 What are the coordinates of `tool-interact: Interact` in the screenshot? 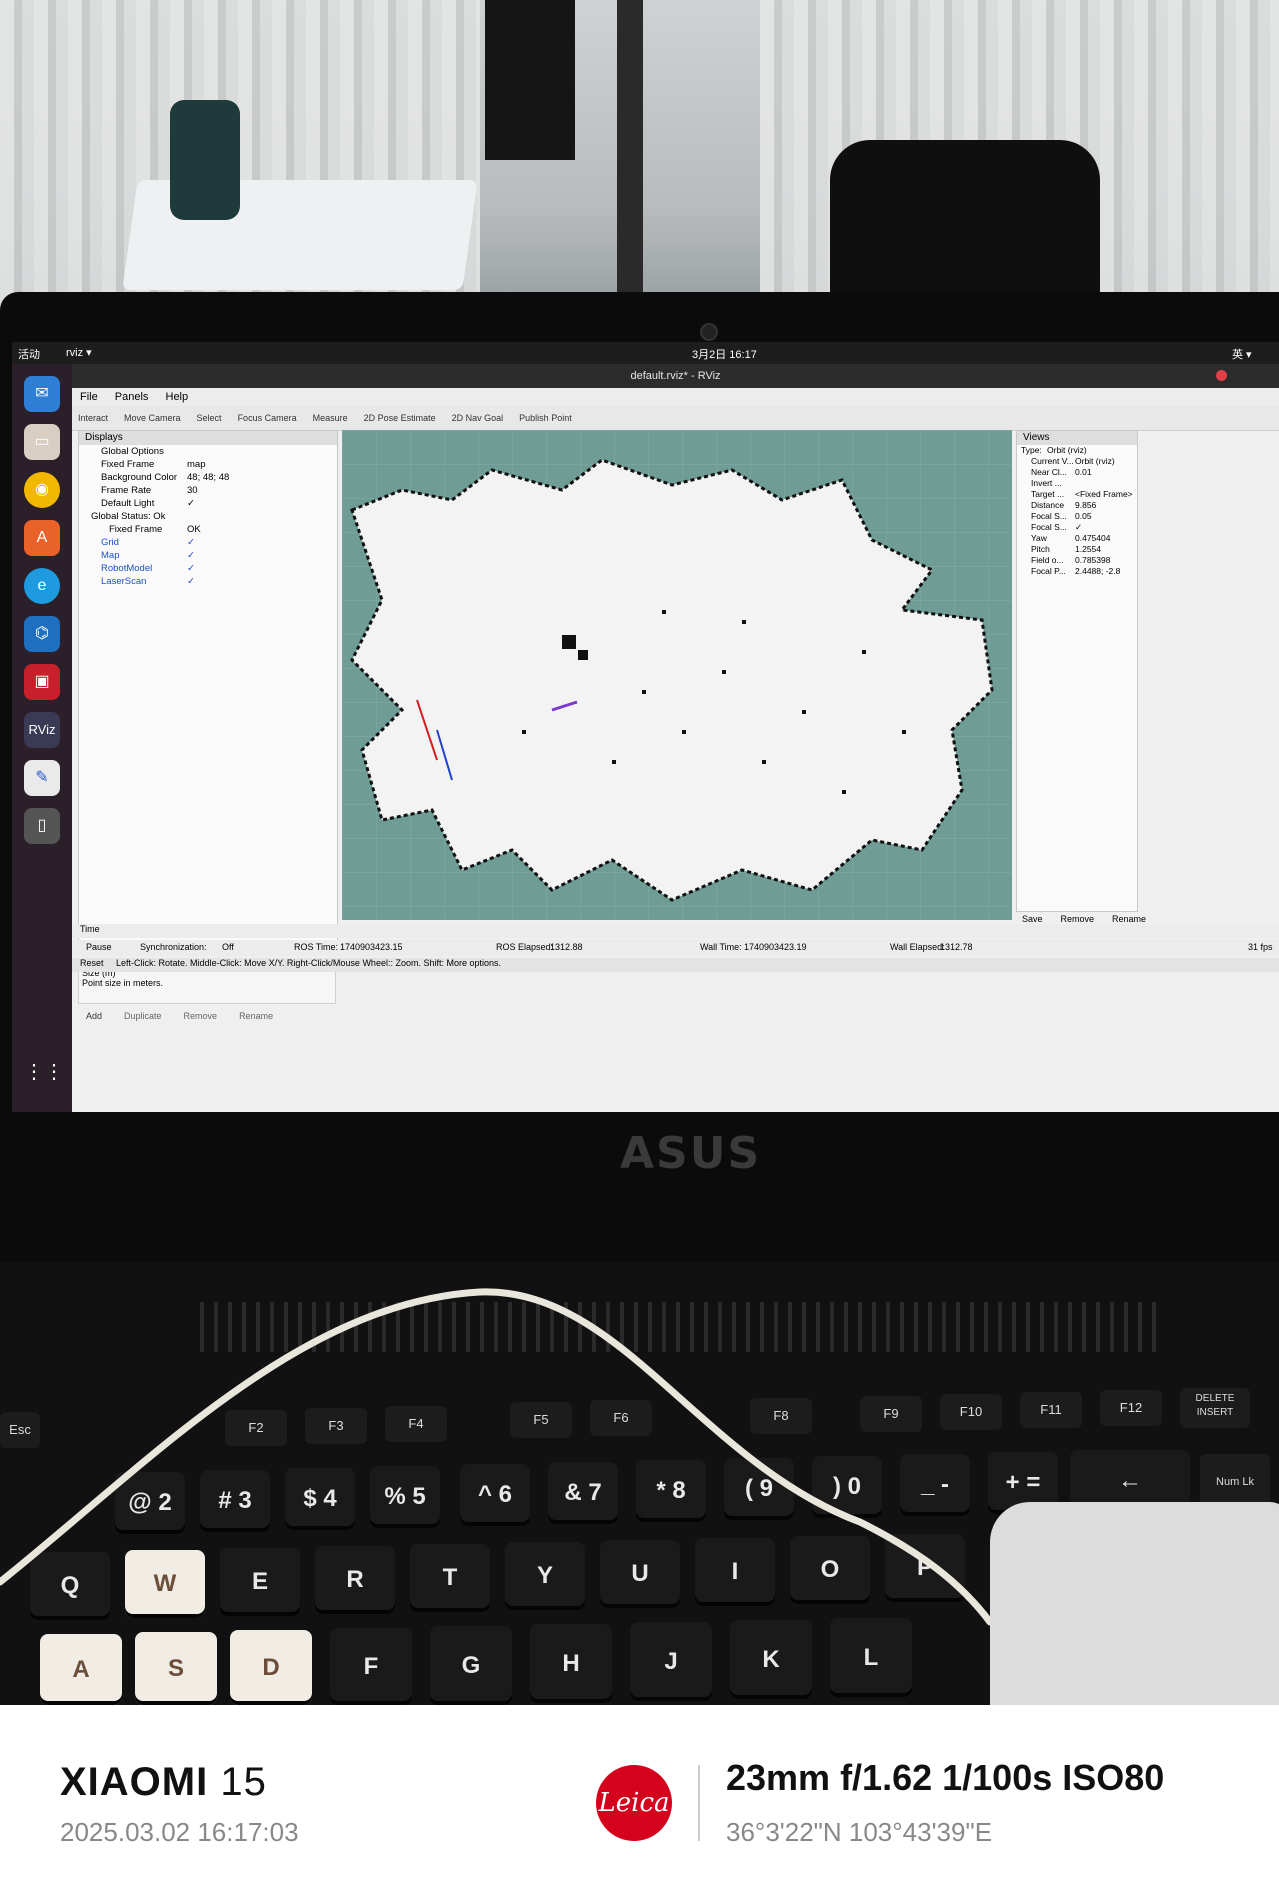 It's located at (93, 418).